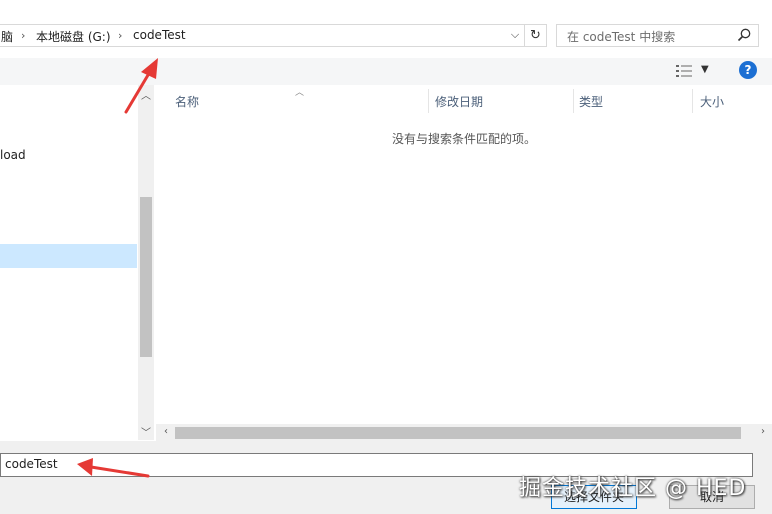  Describe the element at coordinates (744, 35) in the screenshot. I see `search-icon` at that location.